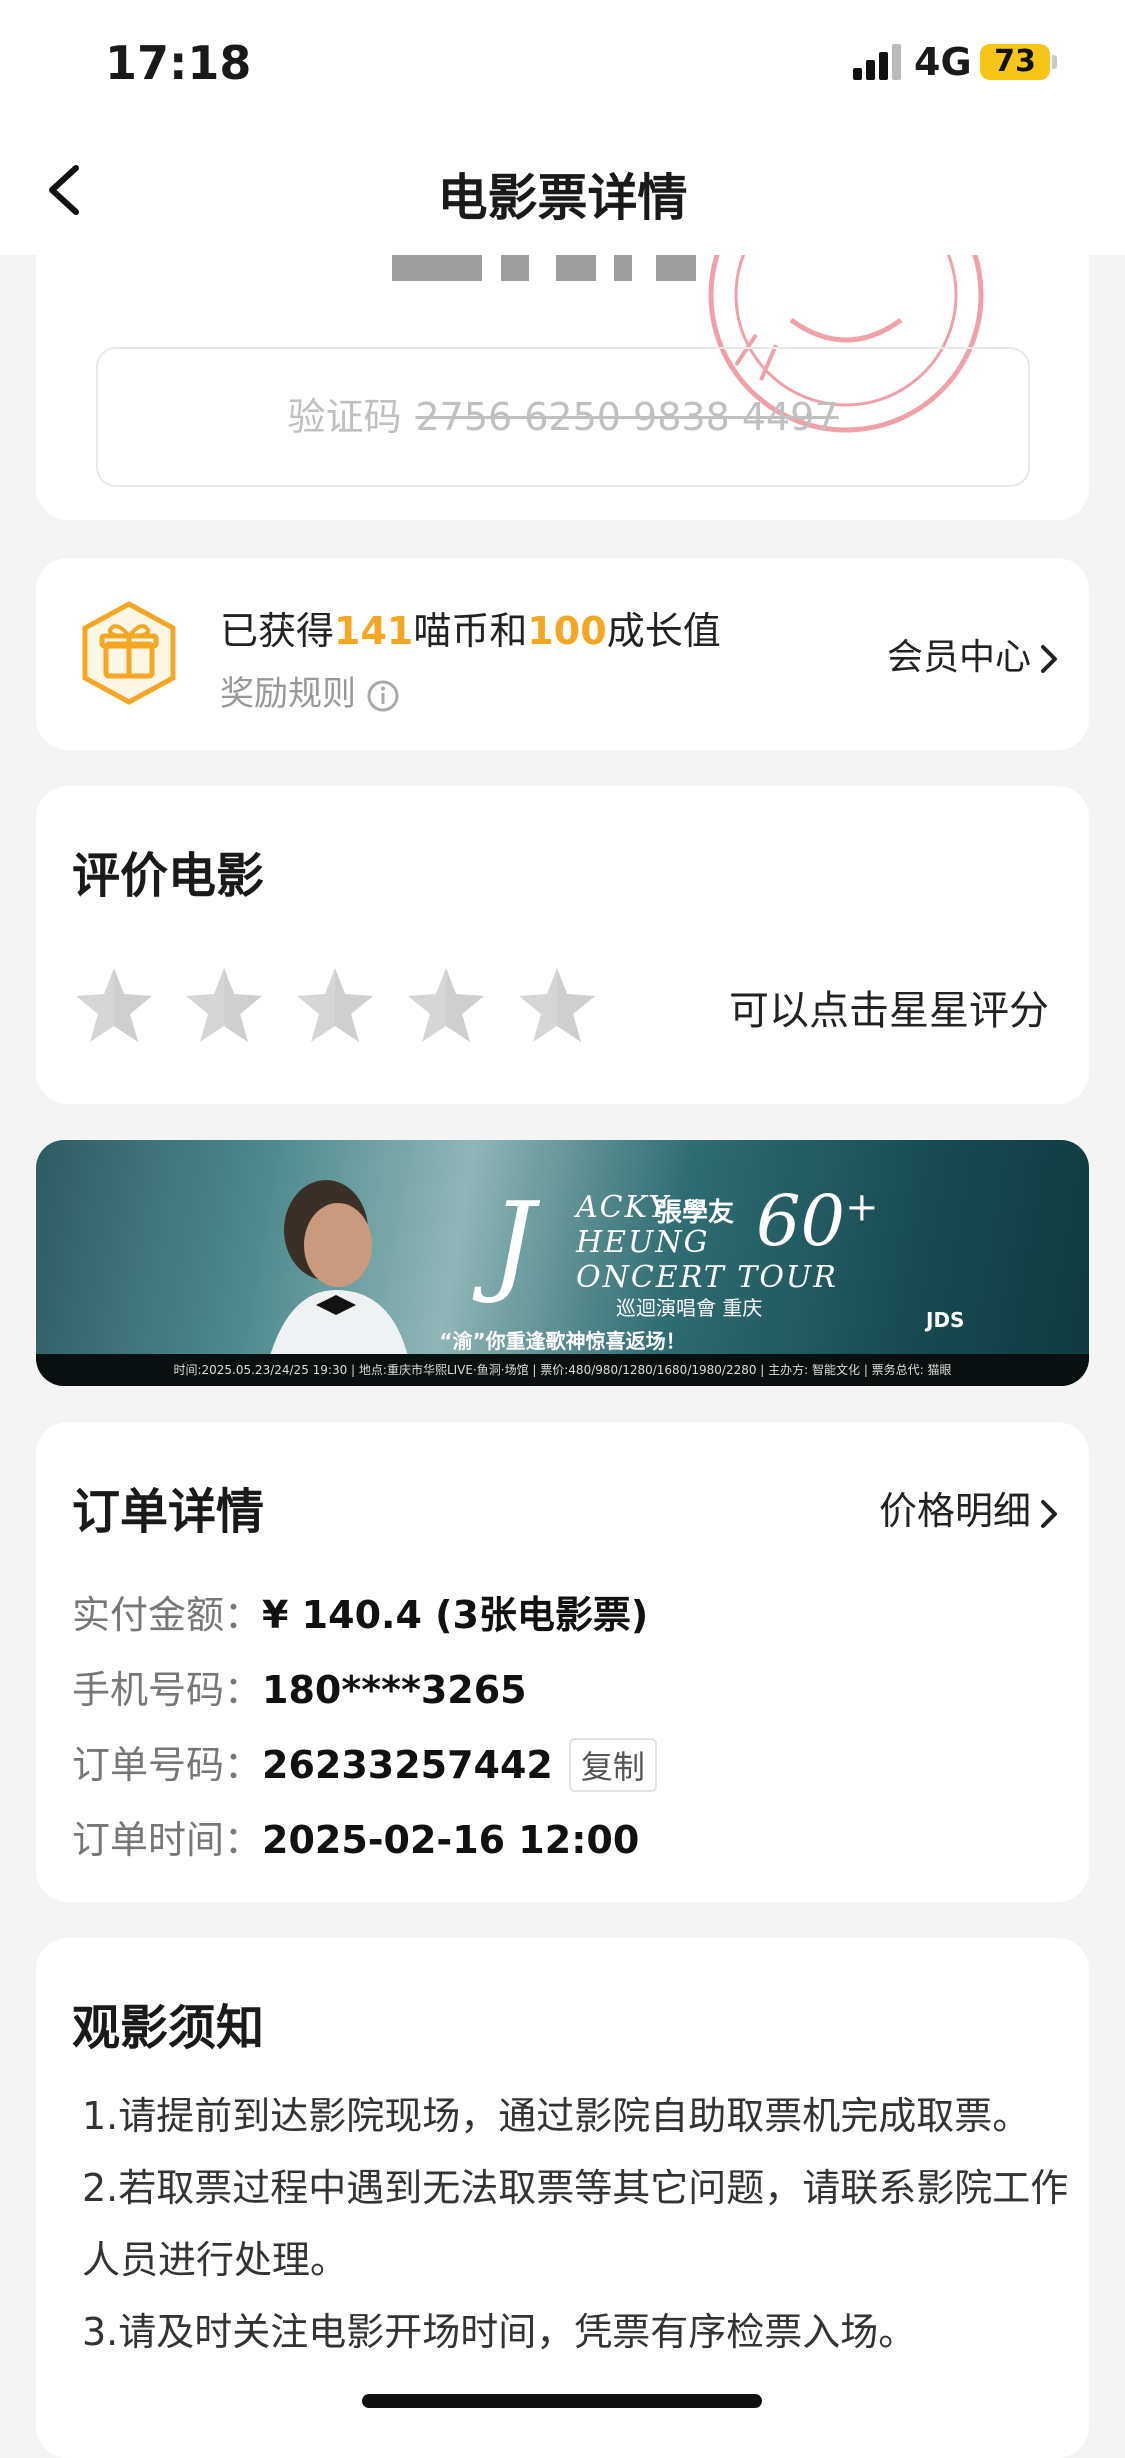  I want to click on banner-number: 60+, so click(817, 1221).